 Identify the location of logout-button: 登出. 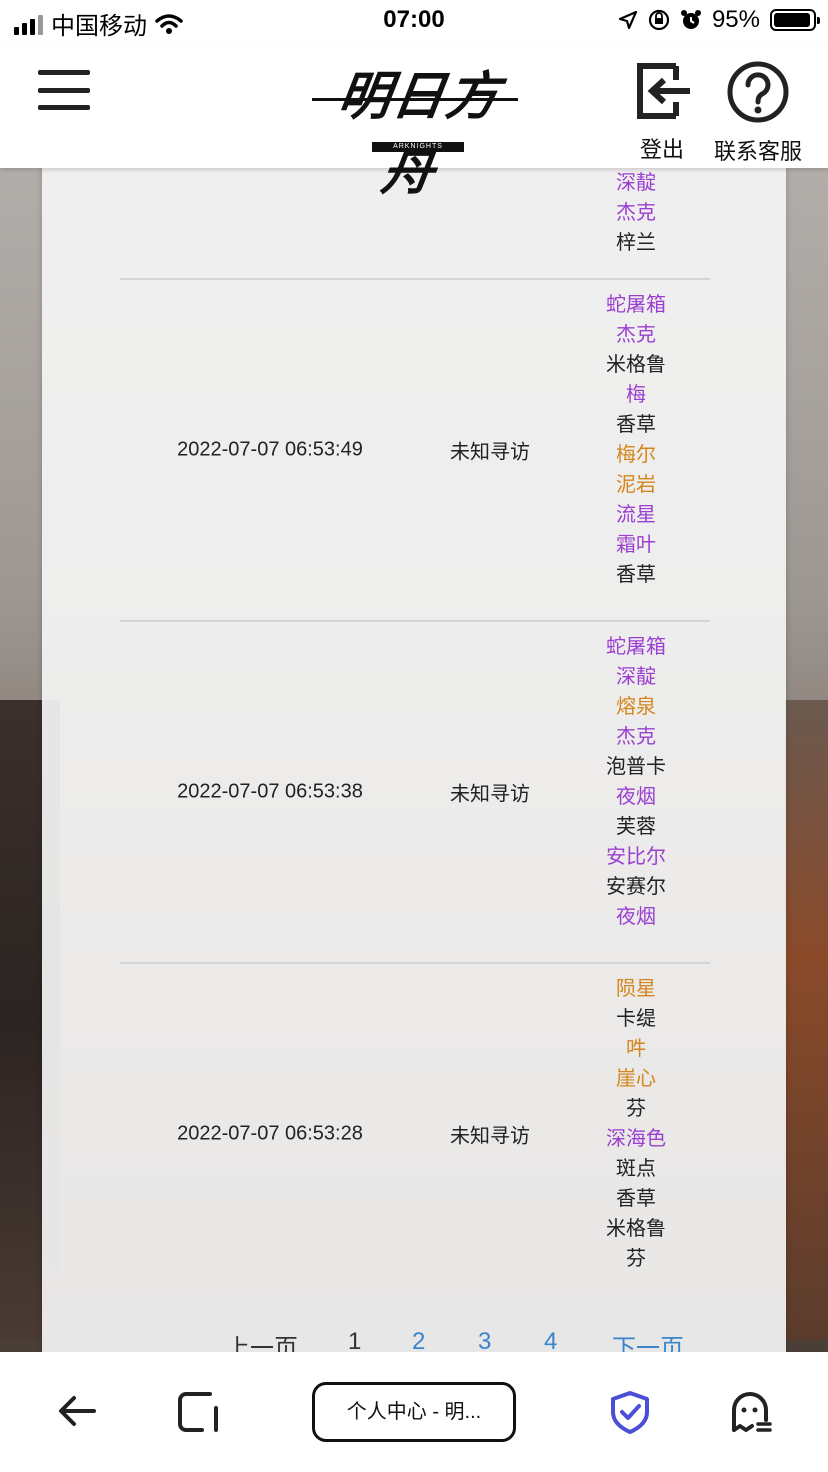
(662, 112).